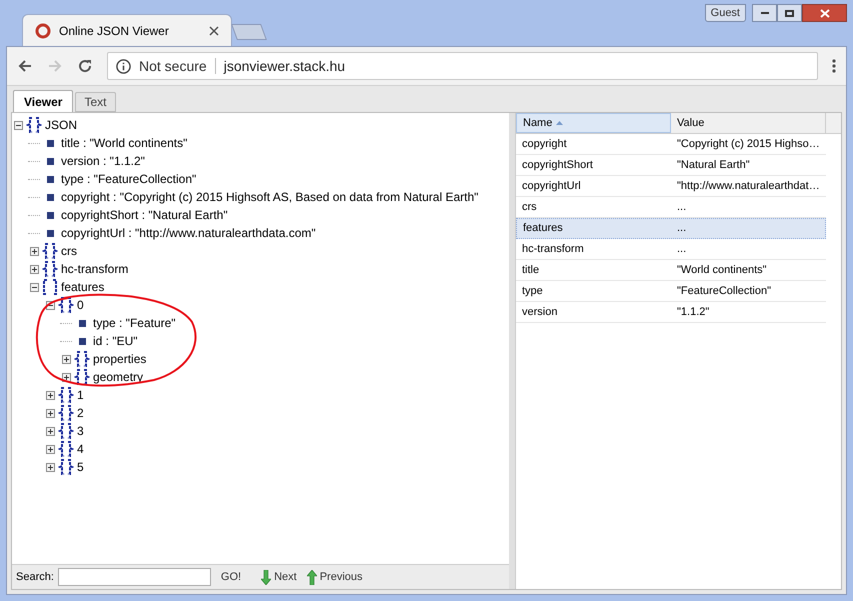  I want to click on table-cell-text: crs, so click(529, 207).